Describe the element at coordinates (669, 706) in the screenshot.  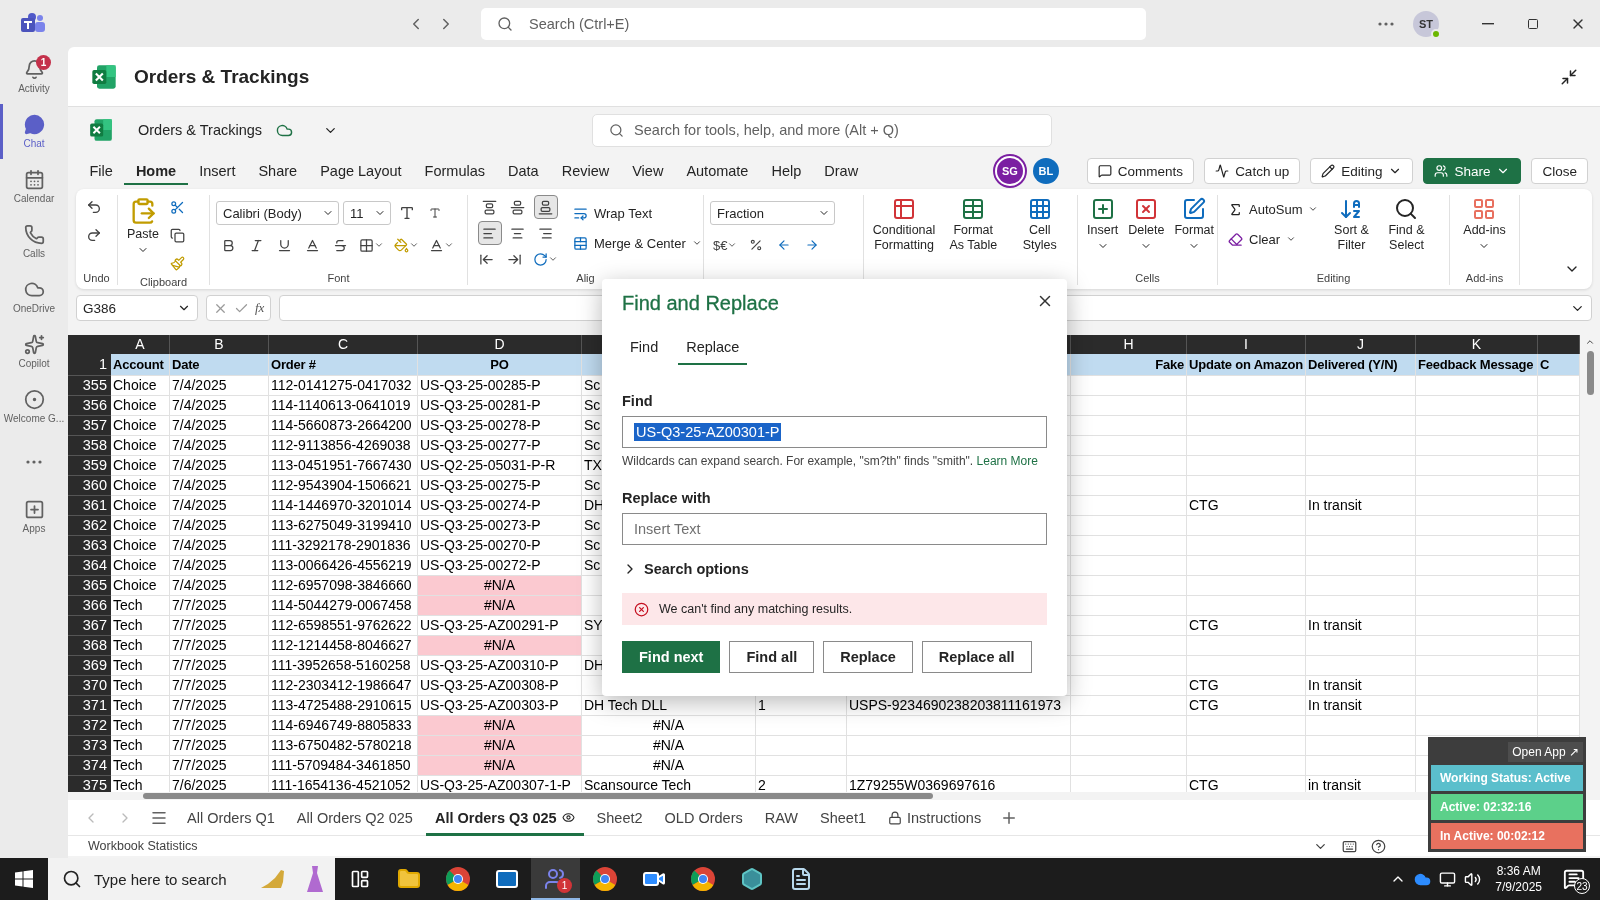
I see `table-cell: DH Tech DLL` at that location.